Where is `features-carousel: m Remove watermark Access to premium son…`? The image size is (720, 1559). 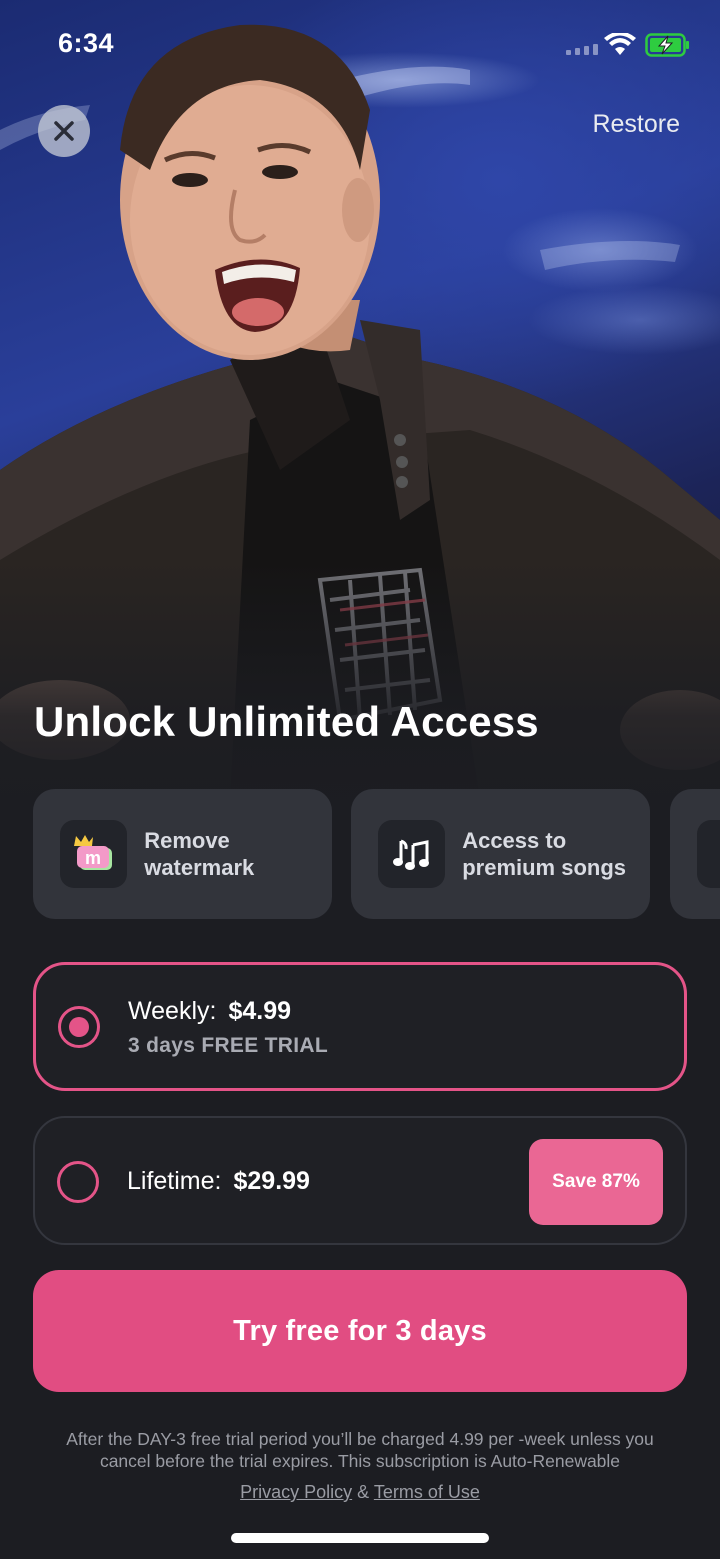 features-carousel: m Remove watermark Access to premium son… is located at coordinates (376, 854).